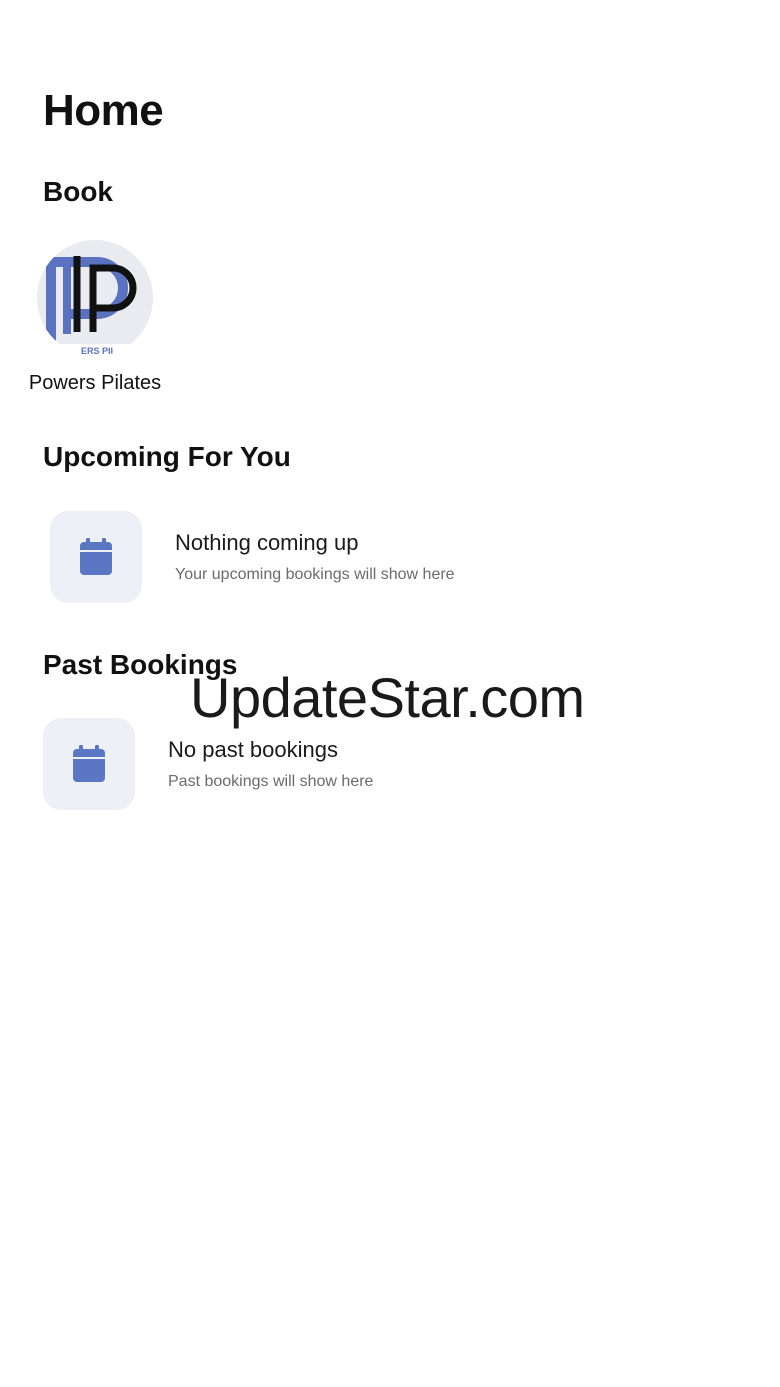 The image size is (780, 1387). Describe the element at coordinates (140, 664) in the screenshot. I see `past-section-title: Past Bookings` at that location.